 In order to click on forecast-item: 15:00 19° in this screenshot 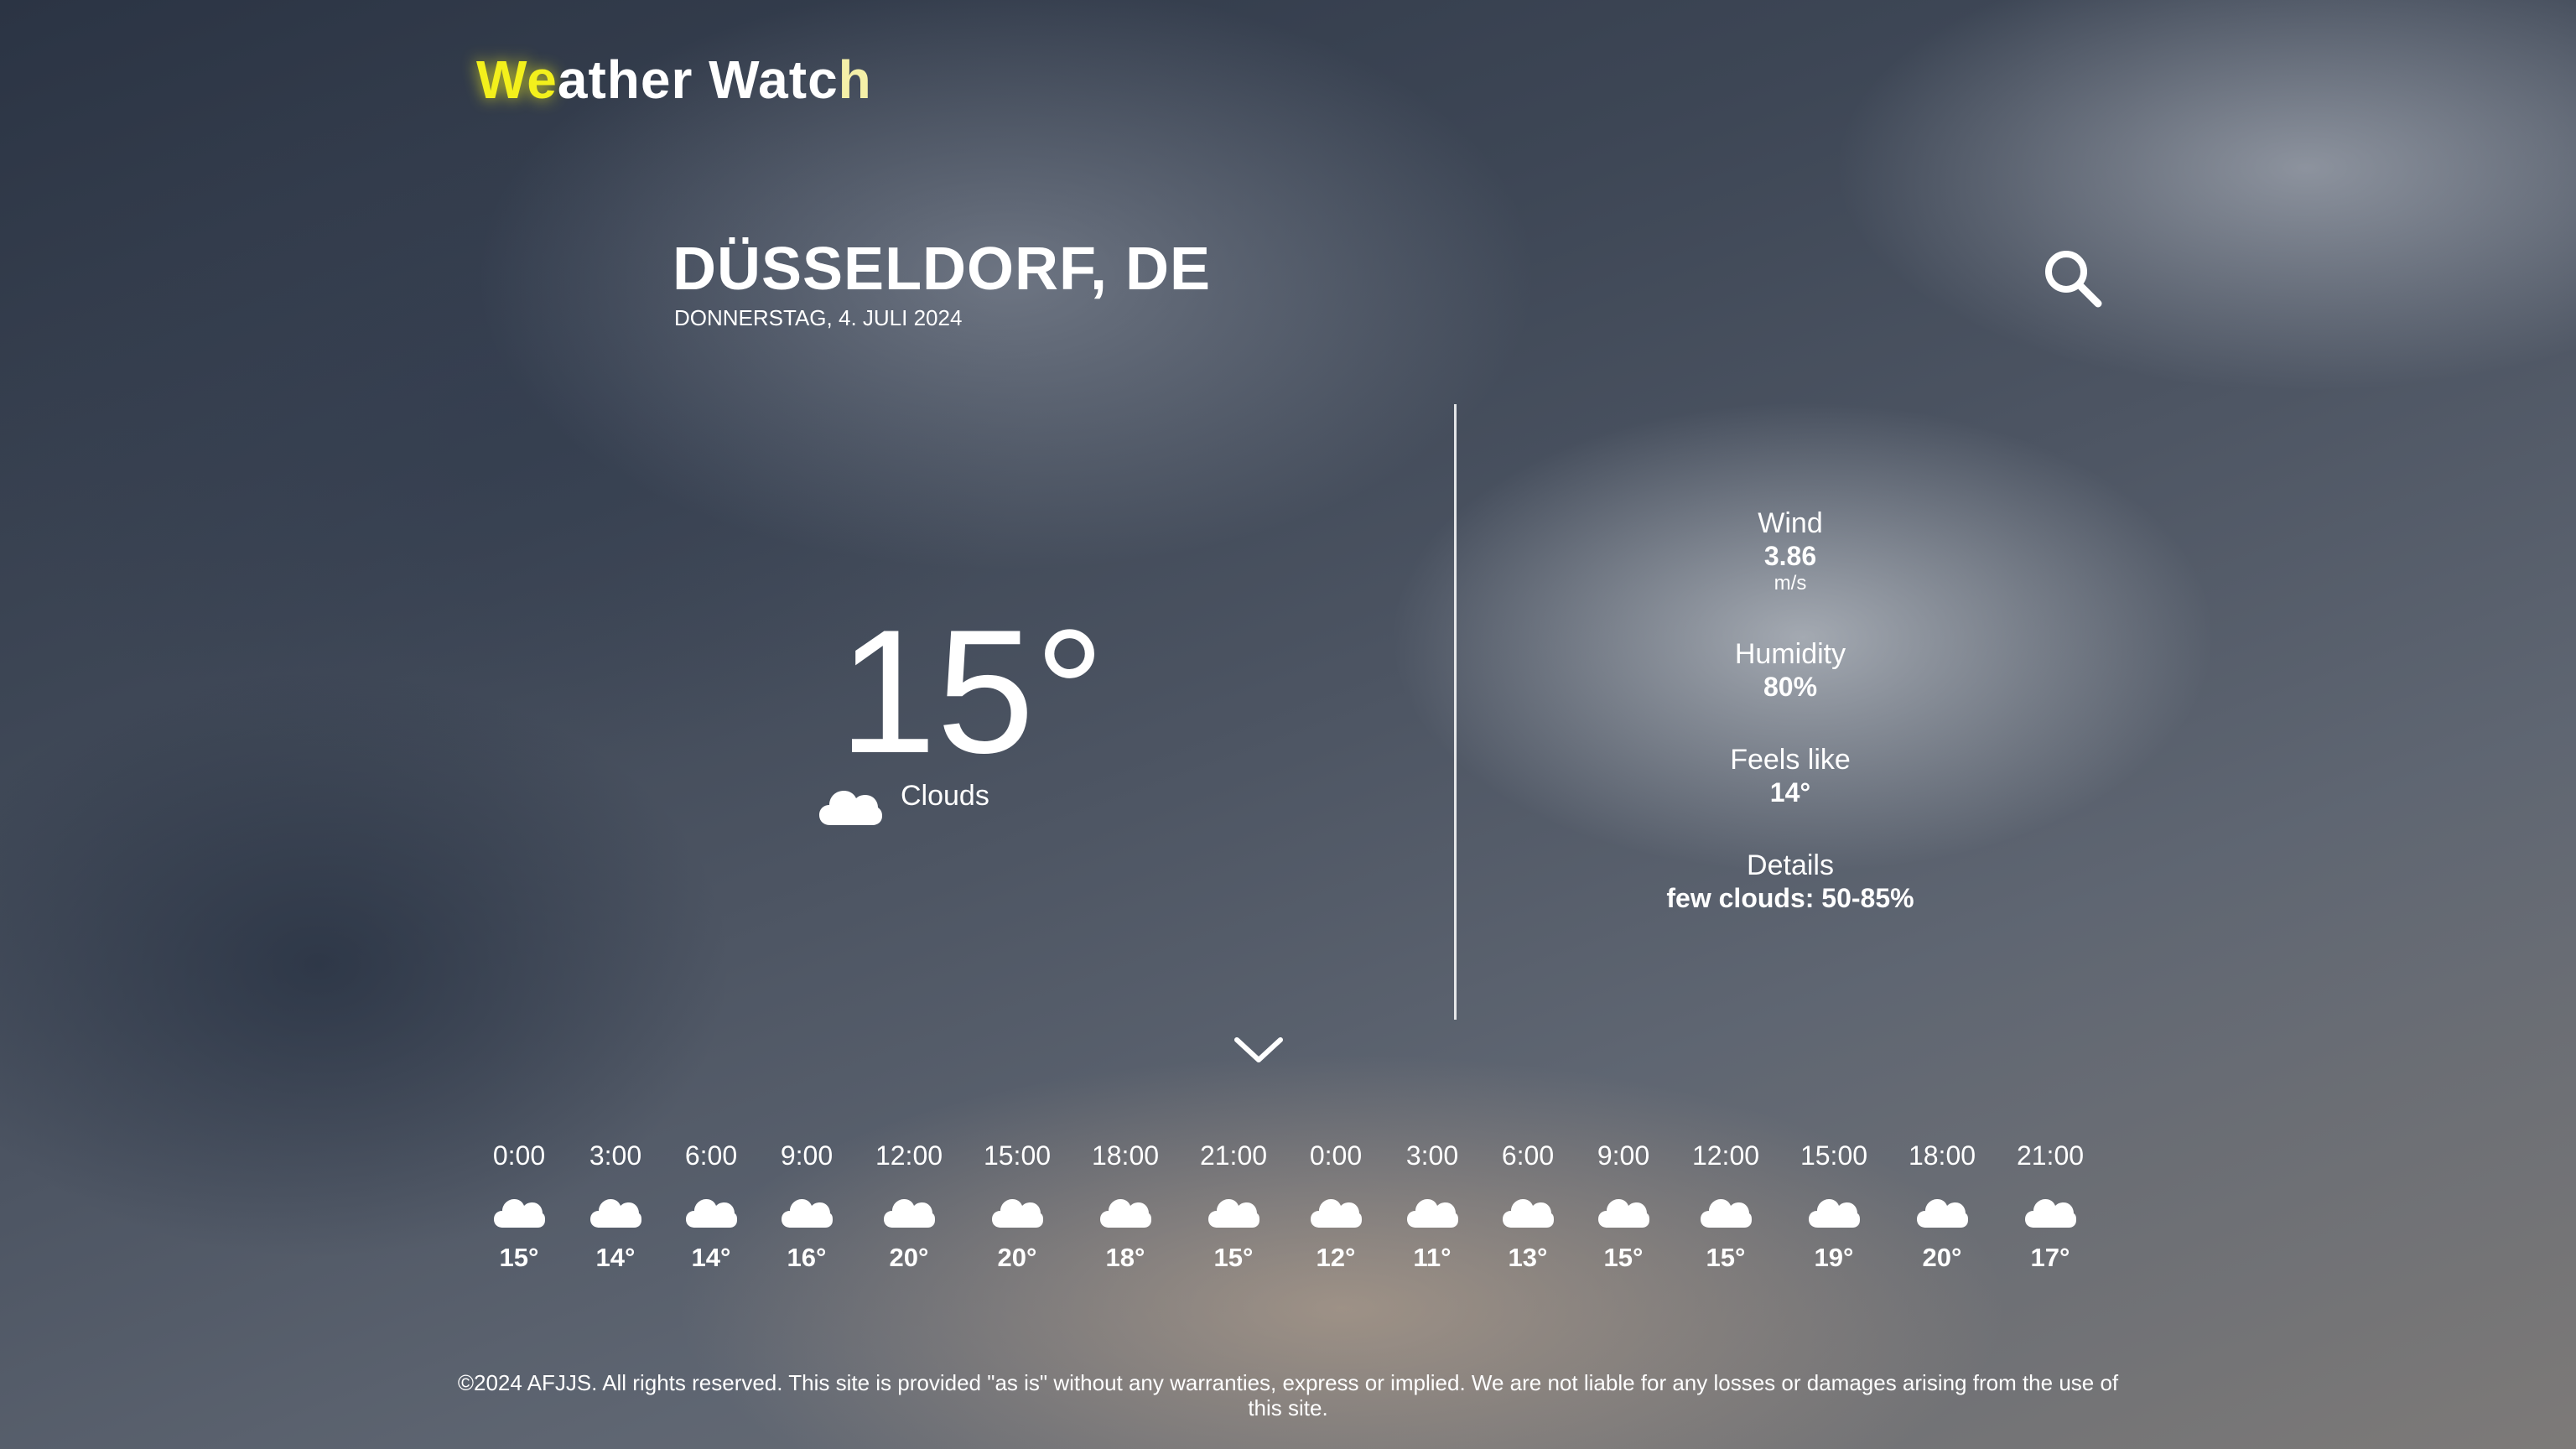, I will do `click(1833, 1206)`.